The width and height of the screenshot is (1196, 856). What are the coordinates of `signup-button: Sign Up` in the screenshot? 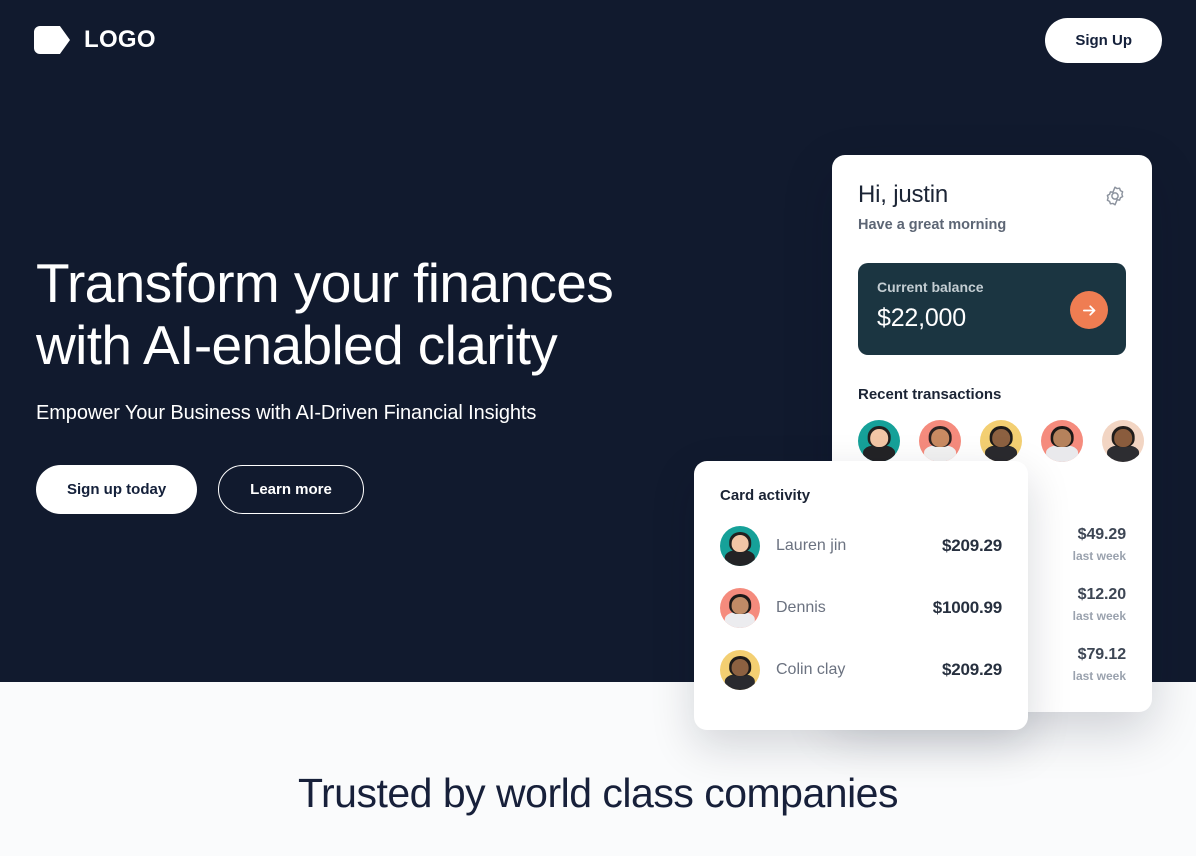 It's located at (1103, 40).